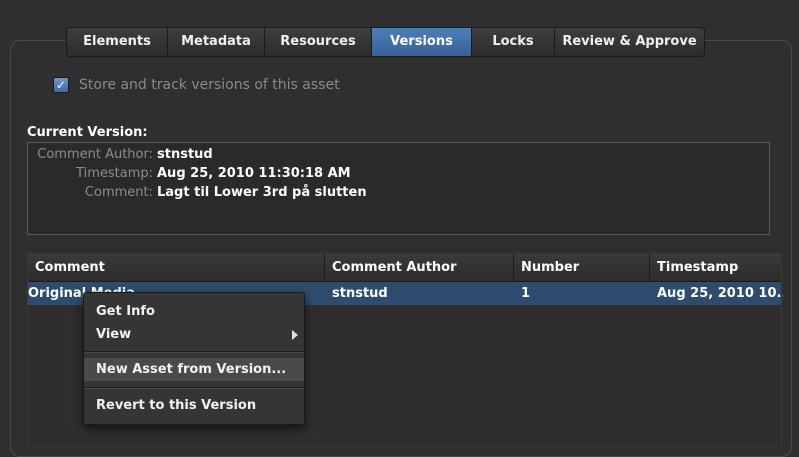  What do you see at coordinates (114, 173) in the screenshot?
I see `timestamp-label: Timestamp:` at bounding box center [114, 173].